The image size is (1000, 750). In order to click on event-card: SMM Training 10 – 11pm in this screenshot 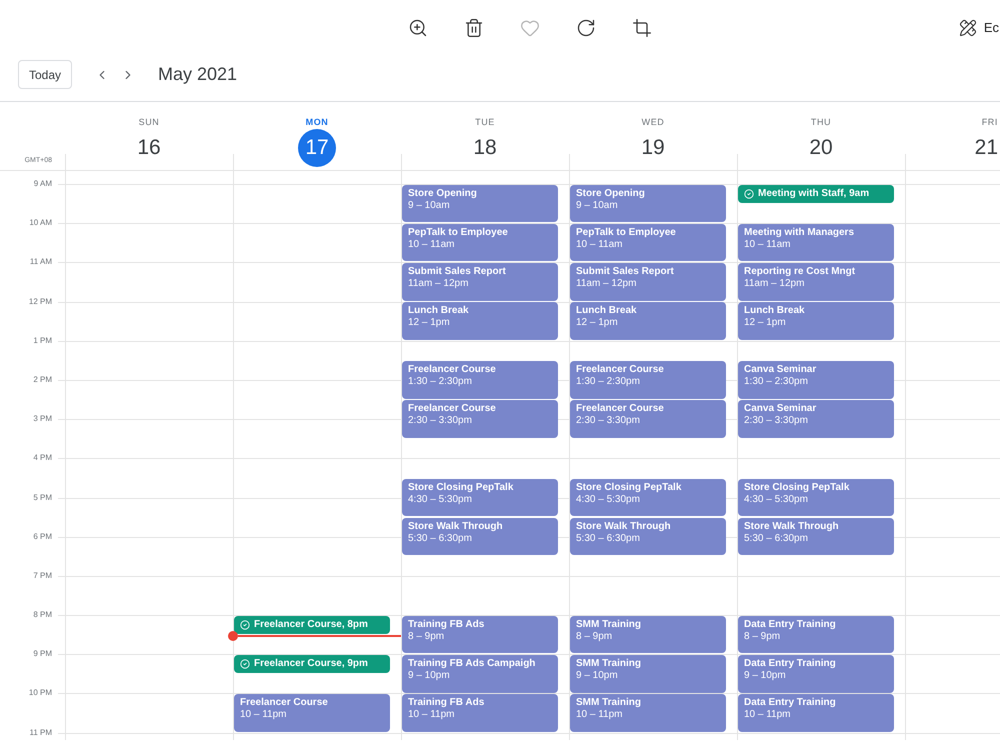, I will do `click(648, 713)`.